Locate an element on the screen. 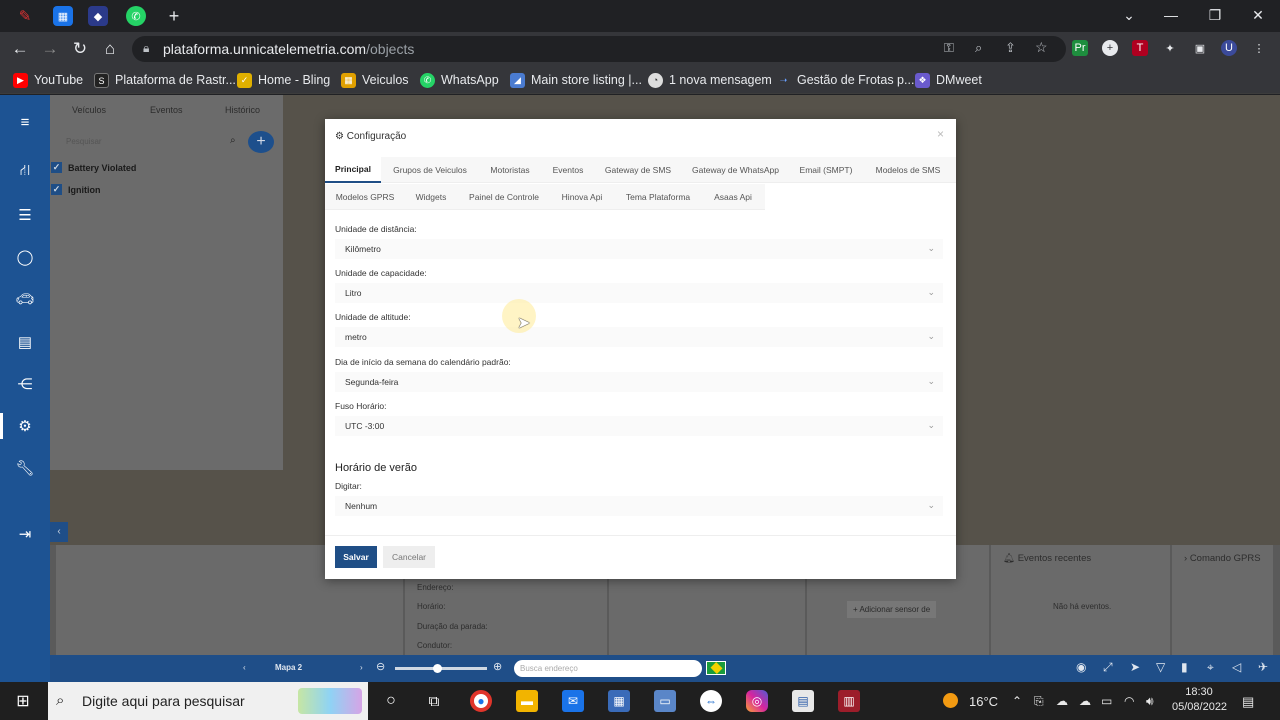 The image size is (1280, 720). sound-icon: ◁ is located at coordinates (1236, 667).